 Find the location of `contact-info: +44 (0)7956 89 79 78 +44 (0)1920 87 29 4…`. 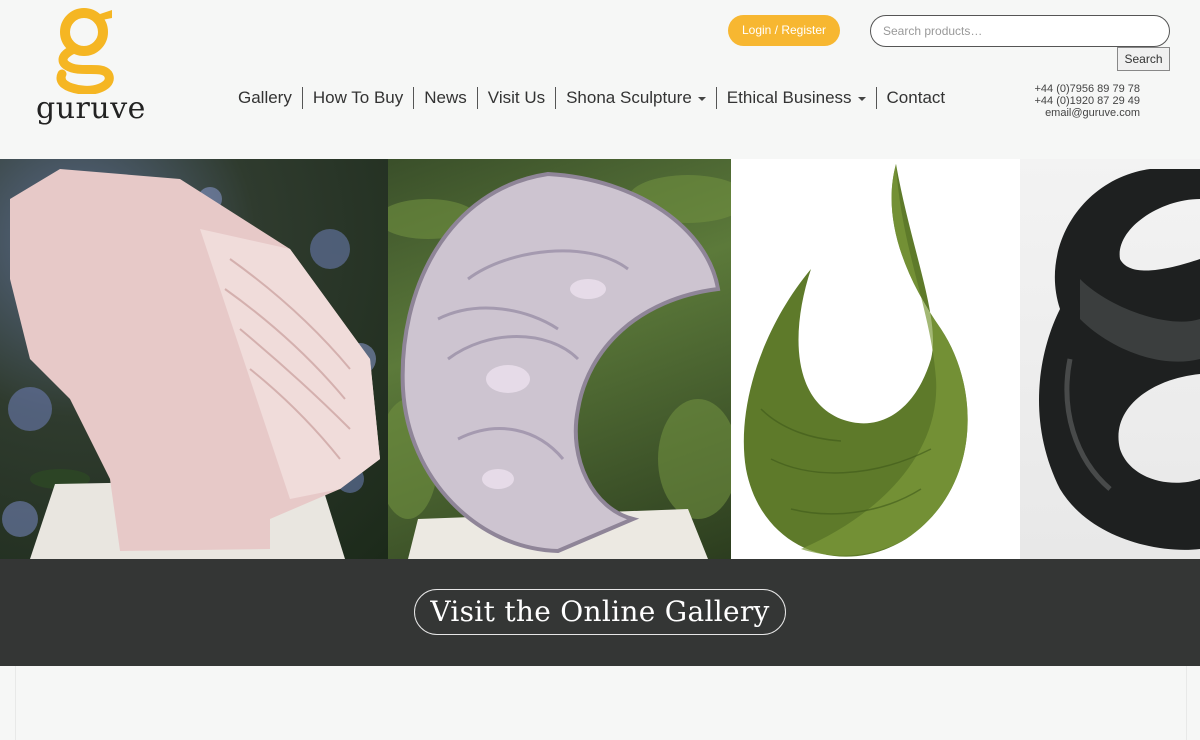

contact-info: +44 (0)7956 89 79 78 +44 (0)1920 87 29 4… is located at coordinates (1087, 101).